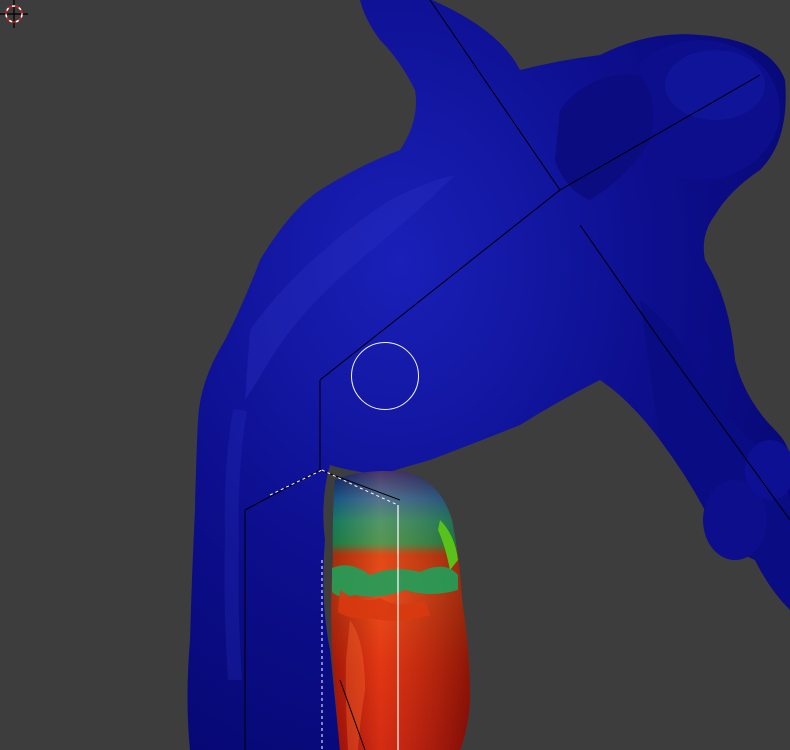  What do you see at coordinates (14, 14) in the screenshot?
I see `3d-cursor-icon` at bounding box center [14, 14].